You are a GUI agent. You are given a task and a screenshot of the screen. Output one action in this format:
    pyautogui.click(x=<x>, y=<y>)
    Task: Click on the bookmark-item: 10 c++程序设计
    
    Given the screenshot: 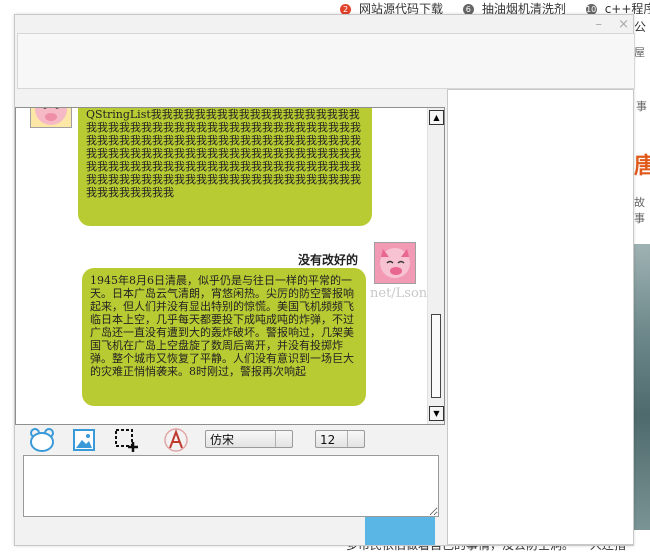 What is the action you would take?
    pyautogui.click(x=617, y=8)
    